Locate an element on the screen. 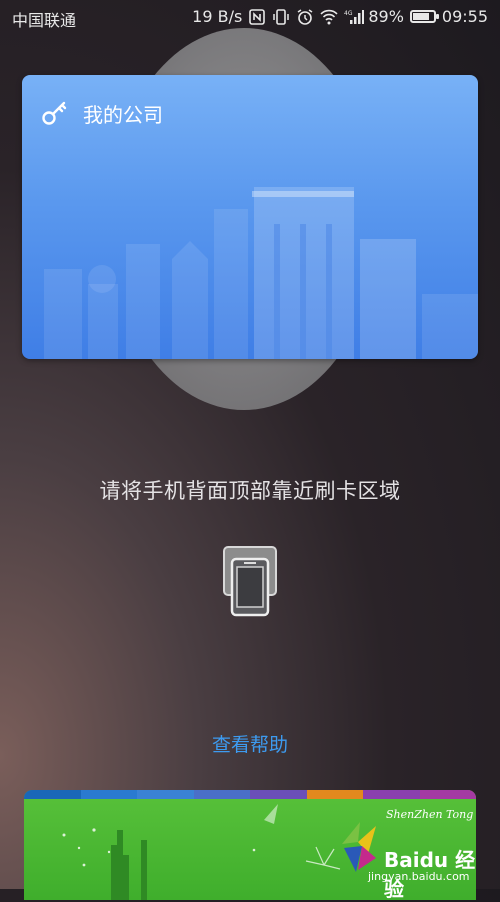 Image resolution: width=500 pixels, height=902 pixels. status-right: 19 B/s 4G 89% 09:55 is located at coordinates (340, 16).